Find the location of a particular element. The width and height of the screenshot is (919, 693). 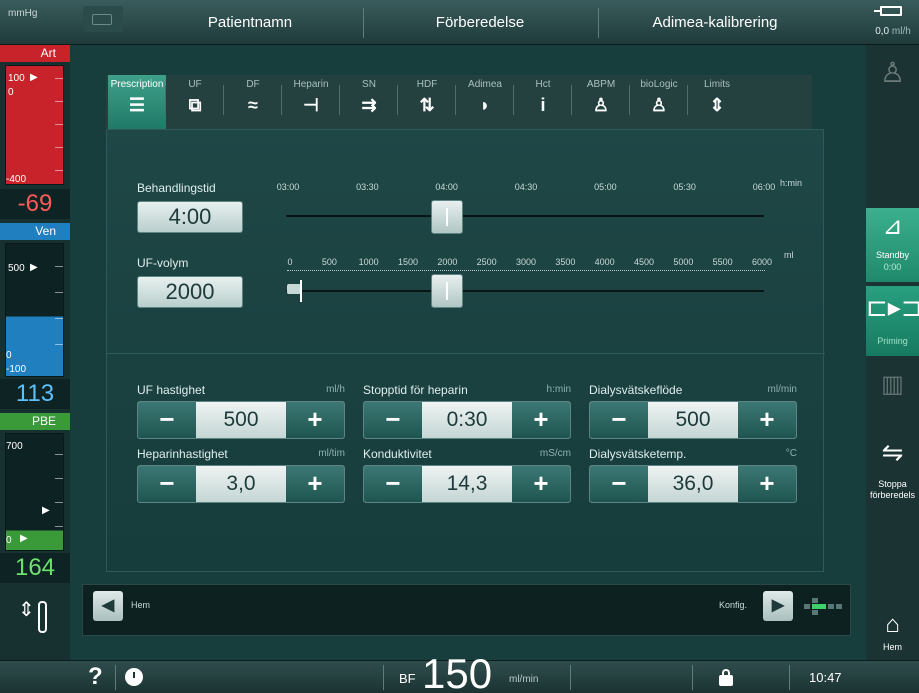

tab-prescription: Prescription ☰ is located at coordinates (137, 102).